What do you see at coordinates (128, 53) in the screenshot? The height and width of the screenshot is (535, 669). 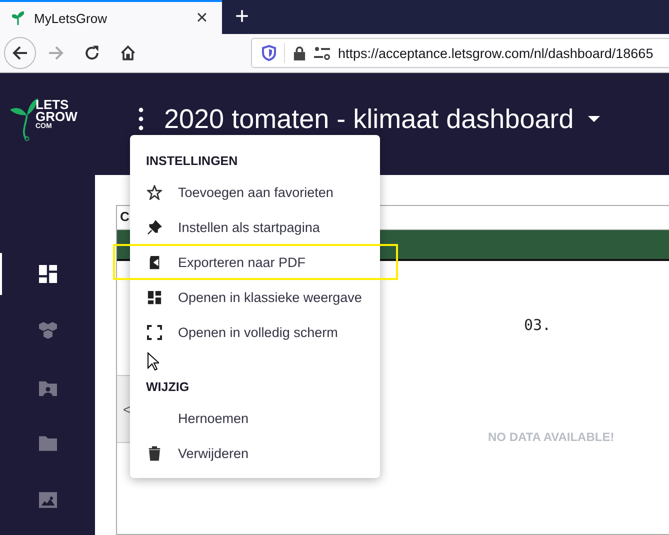 I see `home-icon` at bounding box center [128, 53].